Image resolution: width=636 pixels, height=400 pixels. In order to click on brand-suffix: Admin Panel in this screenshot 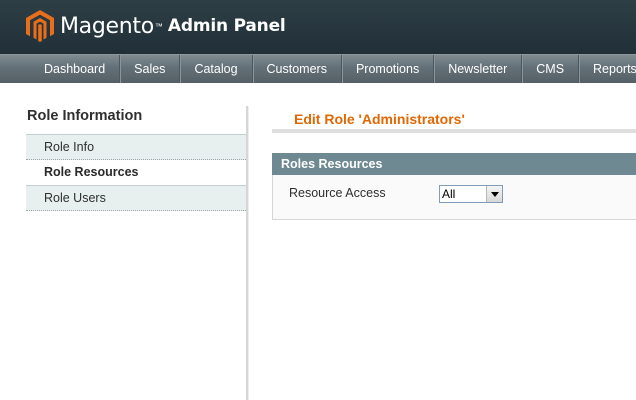, I will do `click(226, 26)`.